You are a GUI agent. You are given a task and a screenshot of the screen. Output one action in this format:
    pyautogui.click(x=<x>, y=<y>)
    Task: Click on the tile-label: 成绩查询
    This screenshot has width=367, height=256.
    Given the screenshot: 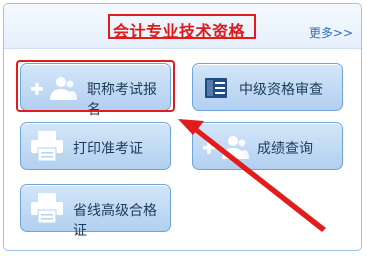 What is the action you would take?
    pyautogui.click(x=285, y=149)
    